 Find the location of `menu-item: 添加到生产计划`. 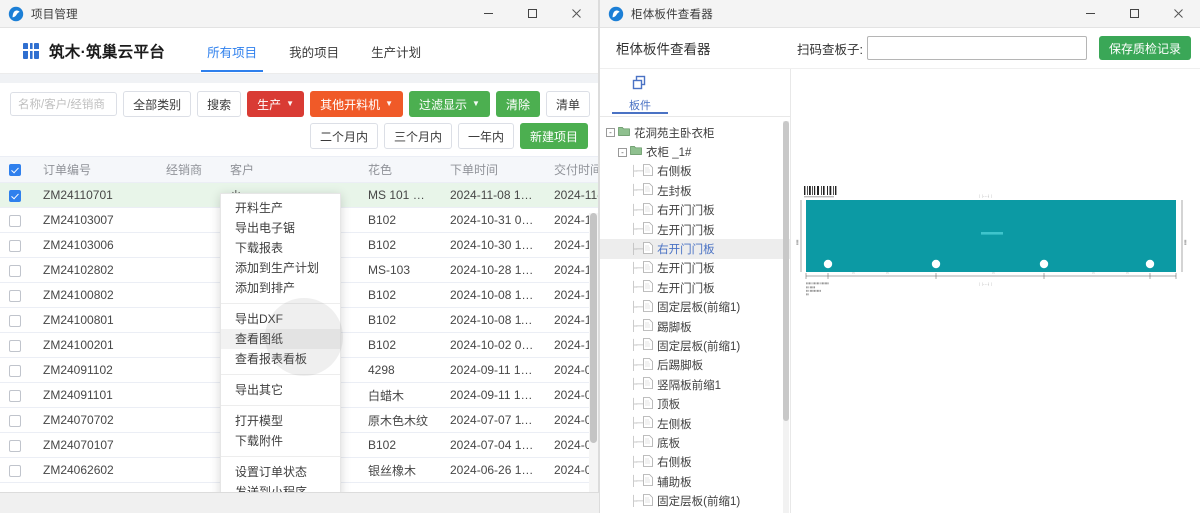

menu-item: 添加到生产计划 is located at coordinates (280, 268).